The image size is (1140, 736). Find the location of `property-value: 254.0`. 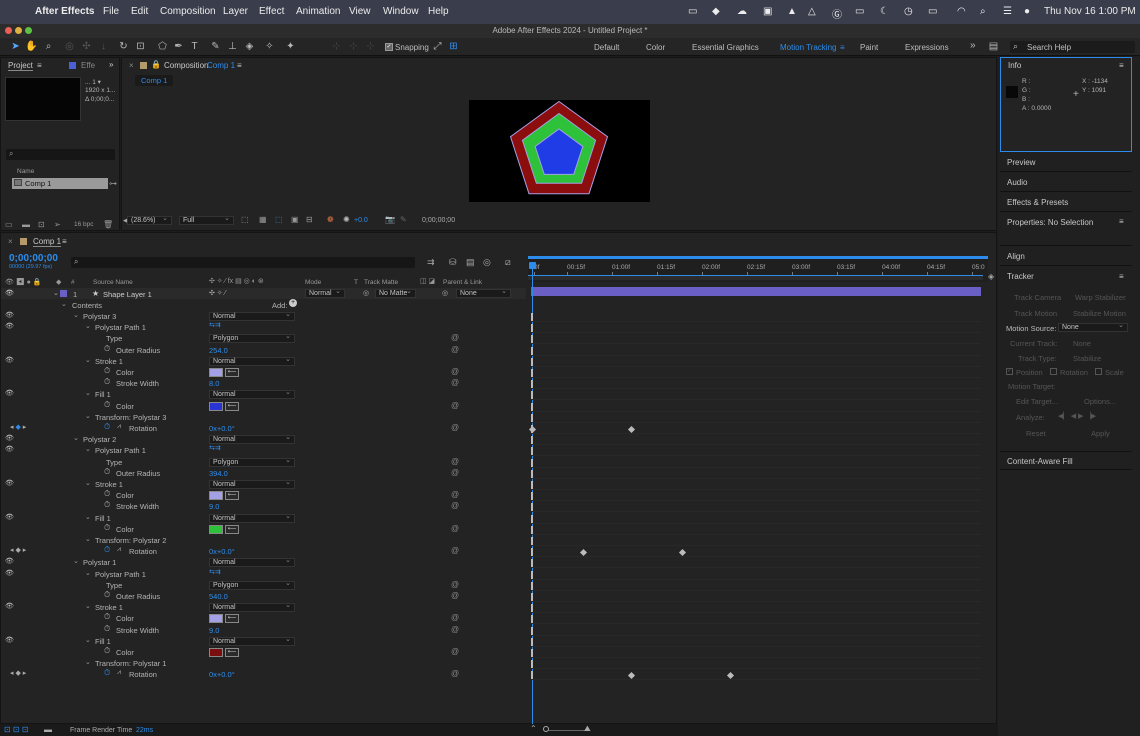

property-value: 254.0 is located at coordinates (218, 350).